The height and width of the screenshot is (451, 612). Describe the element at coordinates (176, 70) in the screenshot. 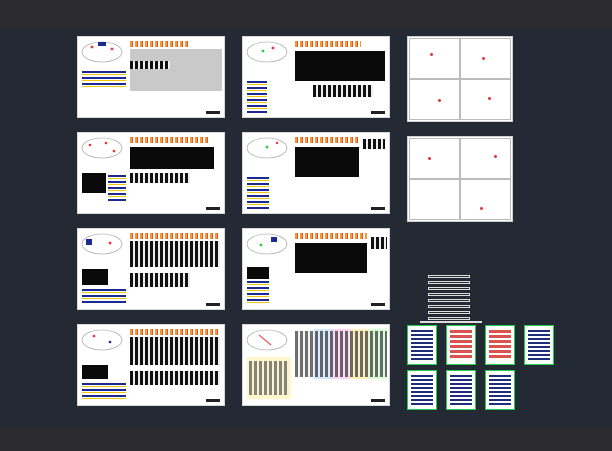

I see `panel-schedule` at that location.